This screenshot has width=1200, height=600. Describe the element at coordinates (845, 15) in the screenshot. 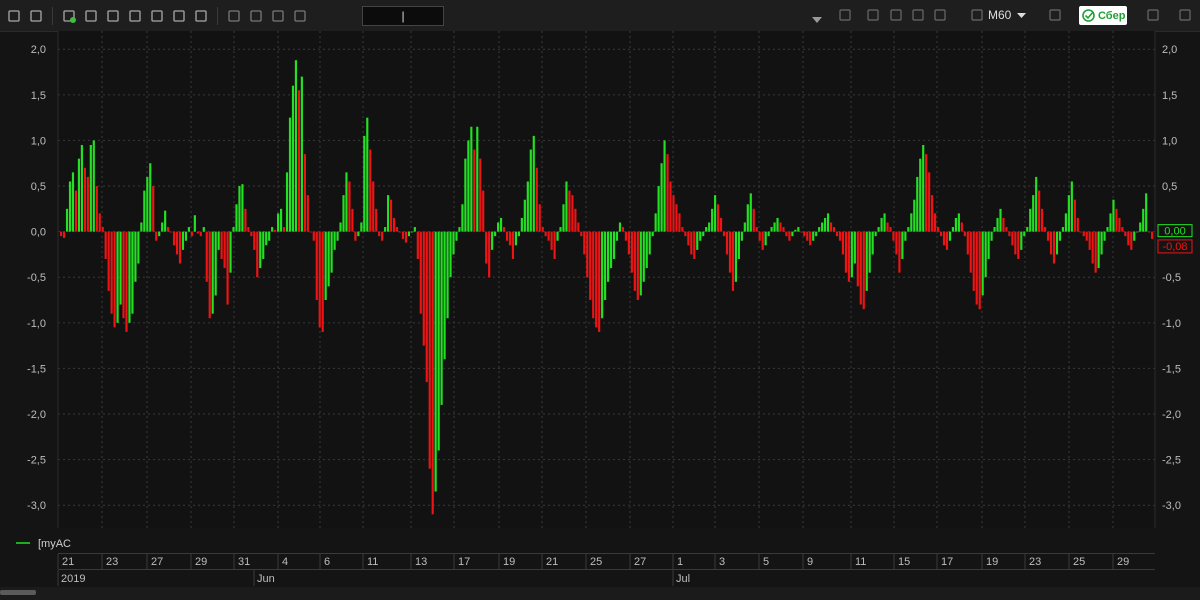

I see `close-icon` at that location.